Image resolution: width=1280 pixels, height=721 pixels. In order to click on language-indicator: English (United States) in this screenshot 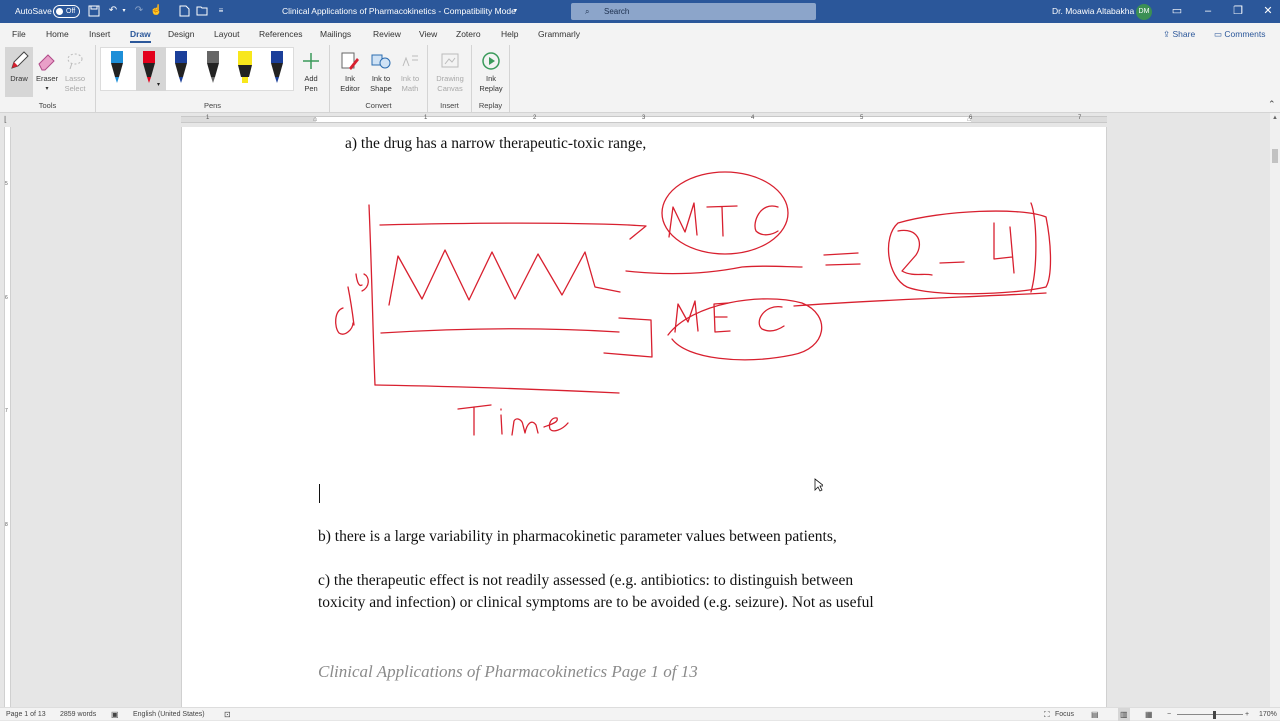, I will do `click(169, 714)`.